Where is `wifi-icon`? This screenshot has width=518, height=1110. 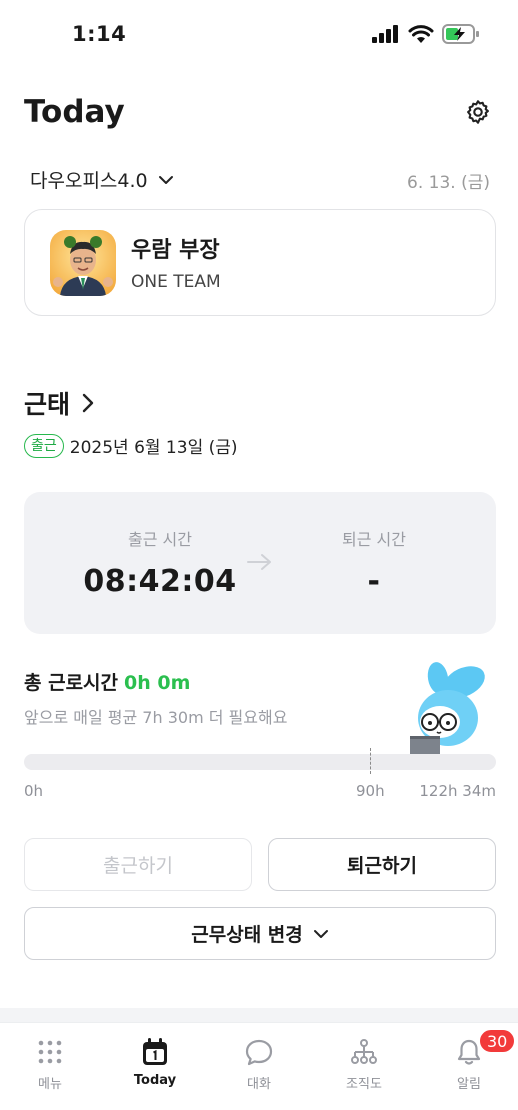 wifi-icon is located at coordinates (421, 33).